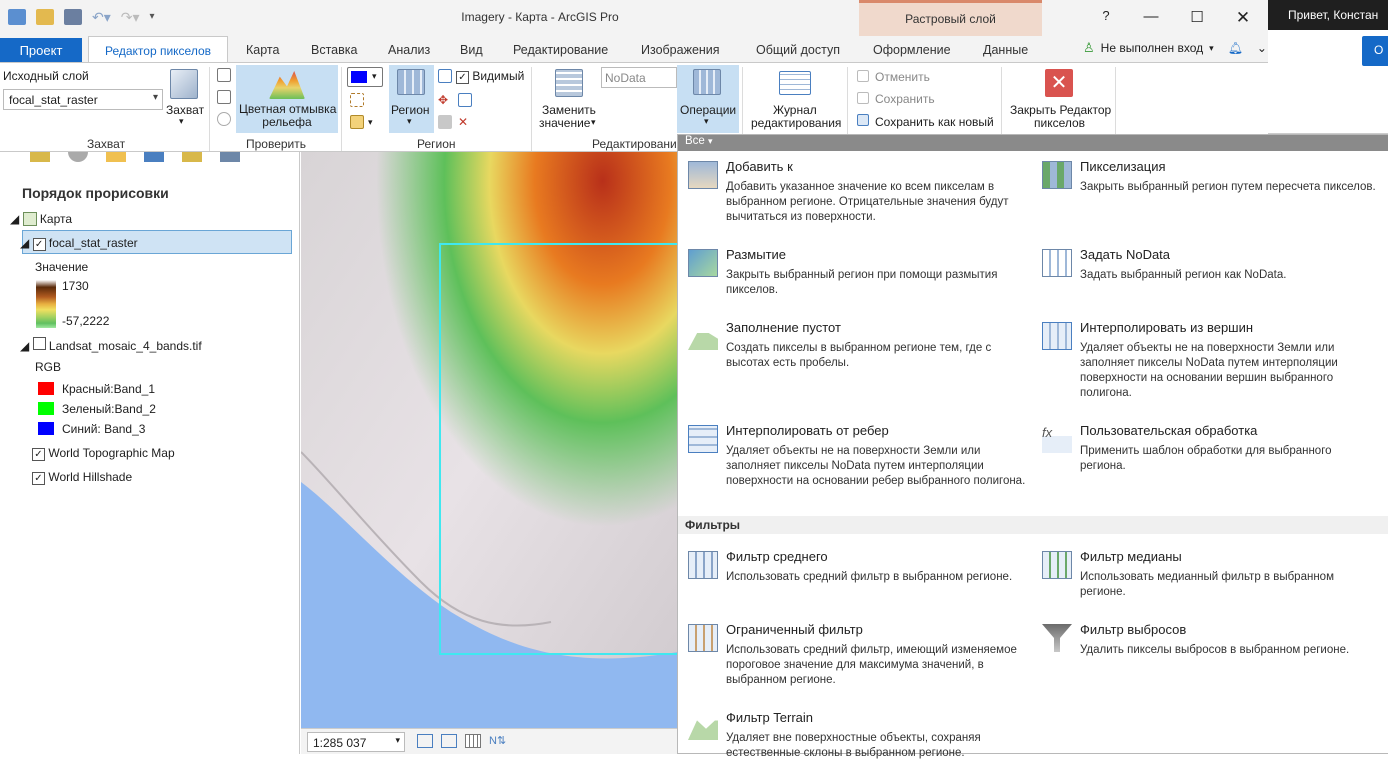  What do you see at coordinates (83, 99) in the screenshot?
I see `source-layer-select: focal_stat_raster` at bounding box center [83, 99].